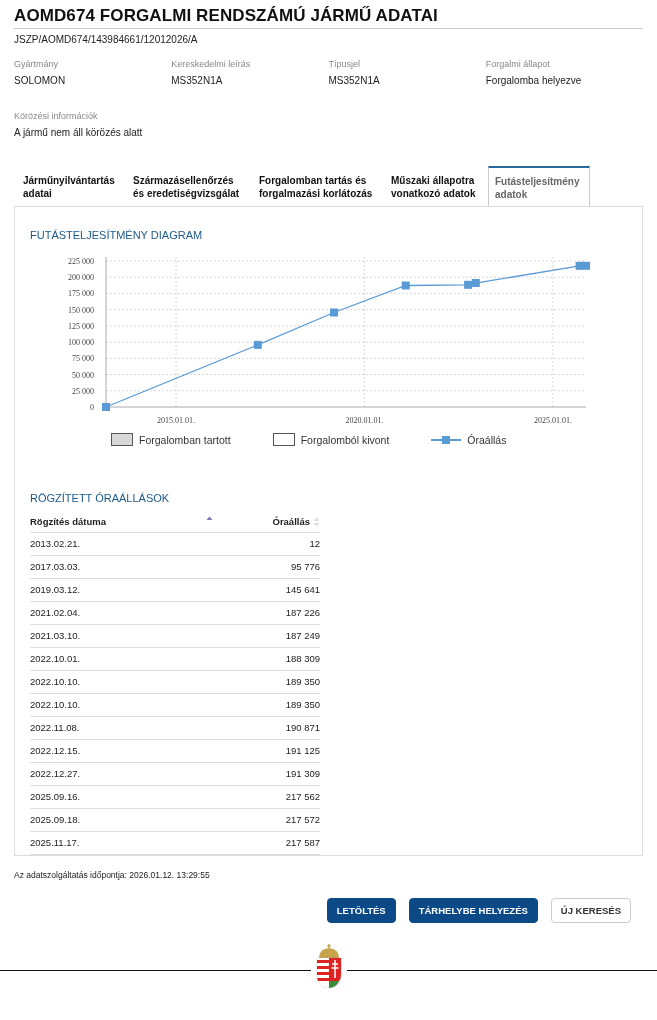  What do you see at coordinates (364, 419) in the screenshot?
I see `axis-tick-label: 2020.01.01.` at bounding box center [364, 419].